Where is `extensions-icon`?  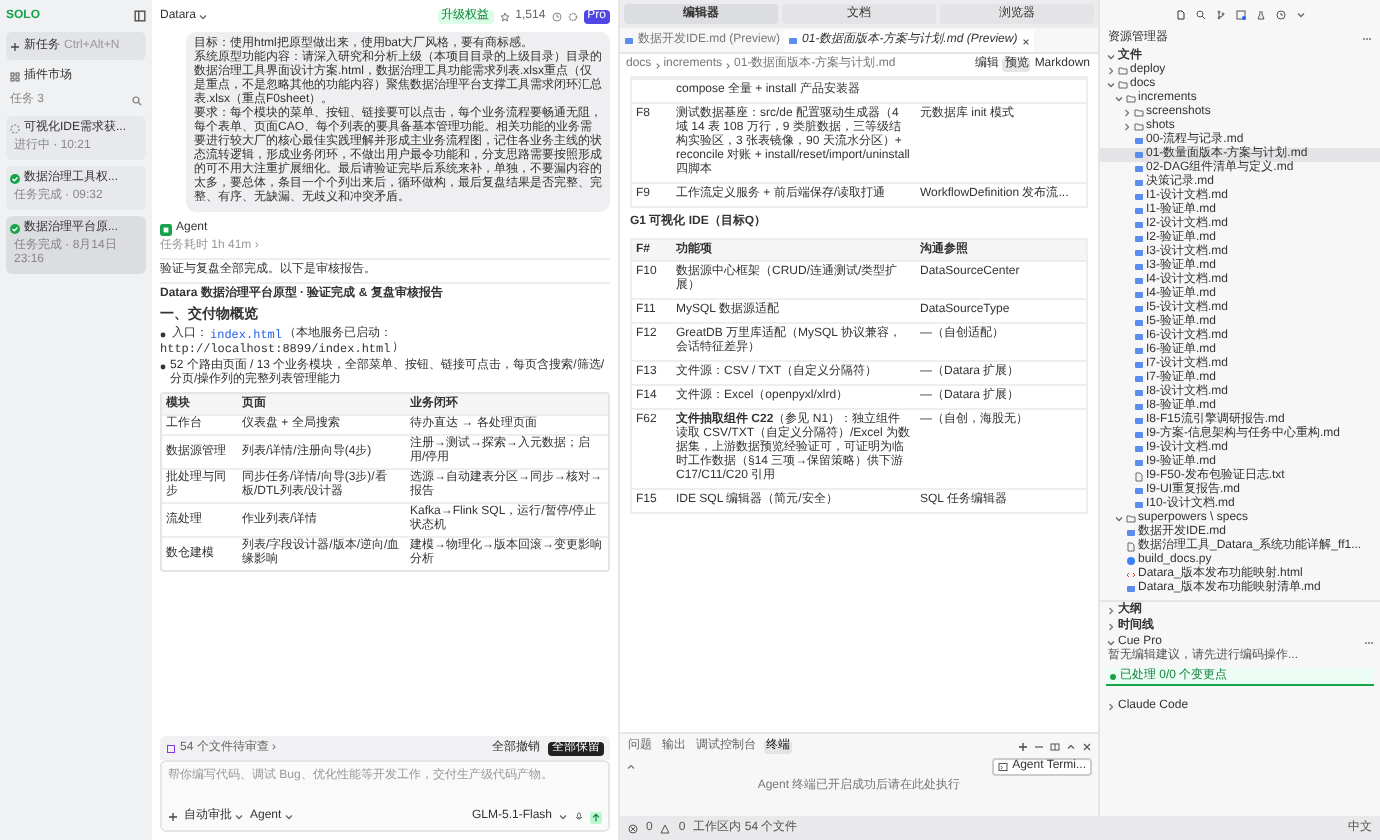
extensions-icon is located at coordinates (1240, 14).